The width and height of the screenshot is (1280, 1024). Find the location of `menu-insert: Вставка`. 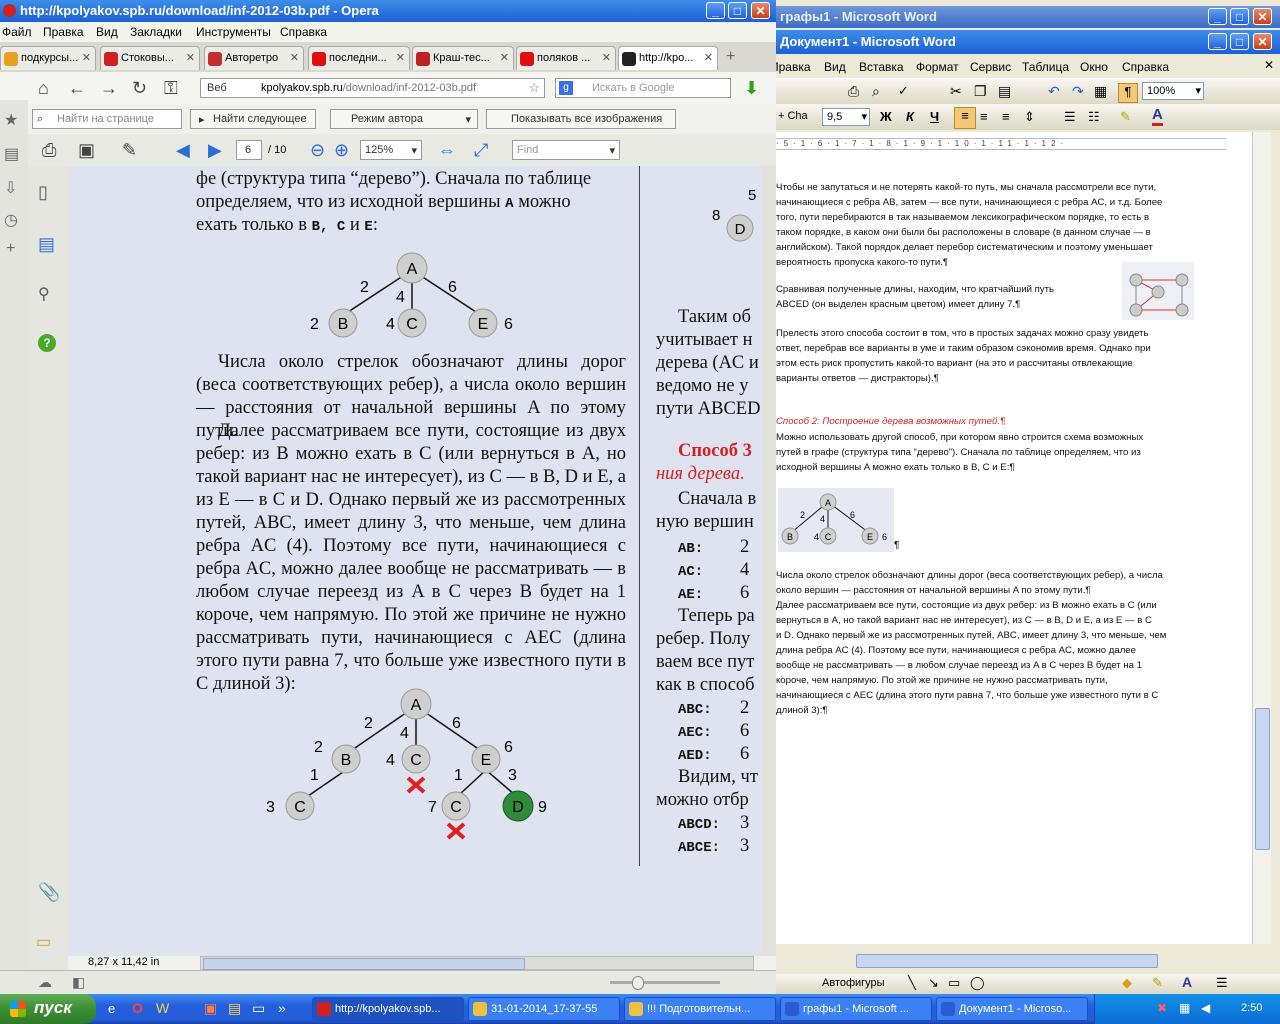

menu-insert: Вставка is located at coordinates (881, 67).